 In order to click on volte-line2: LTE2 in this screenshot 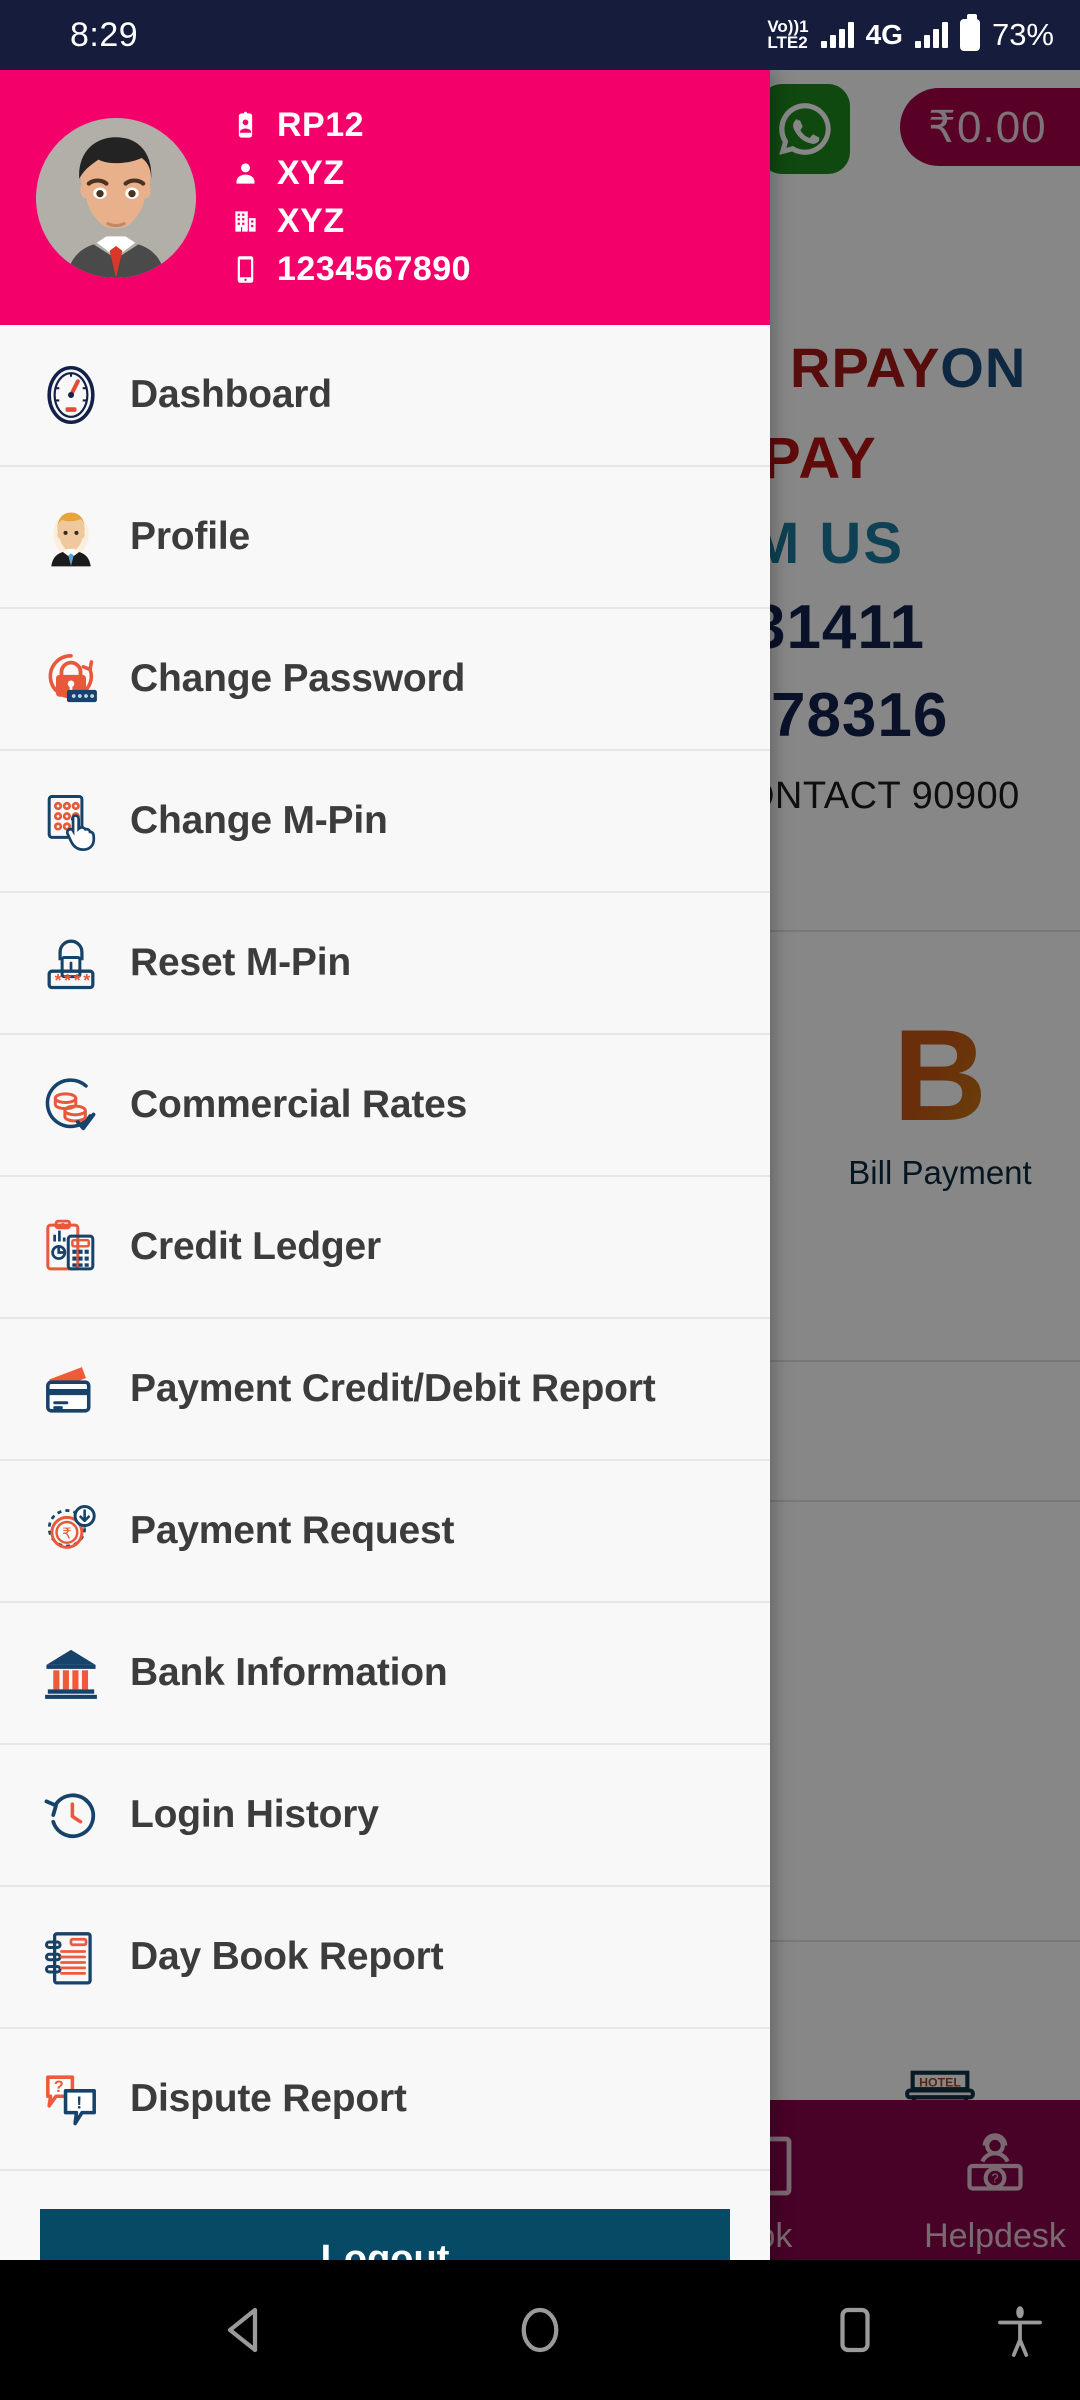, I will do `click(787, 42)`.